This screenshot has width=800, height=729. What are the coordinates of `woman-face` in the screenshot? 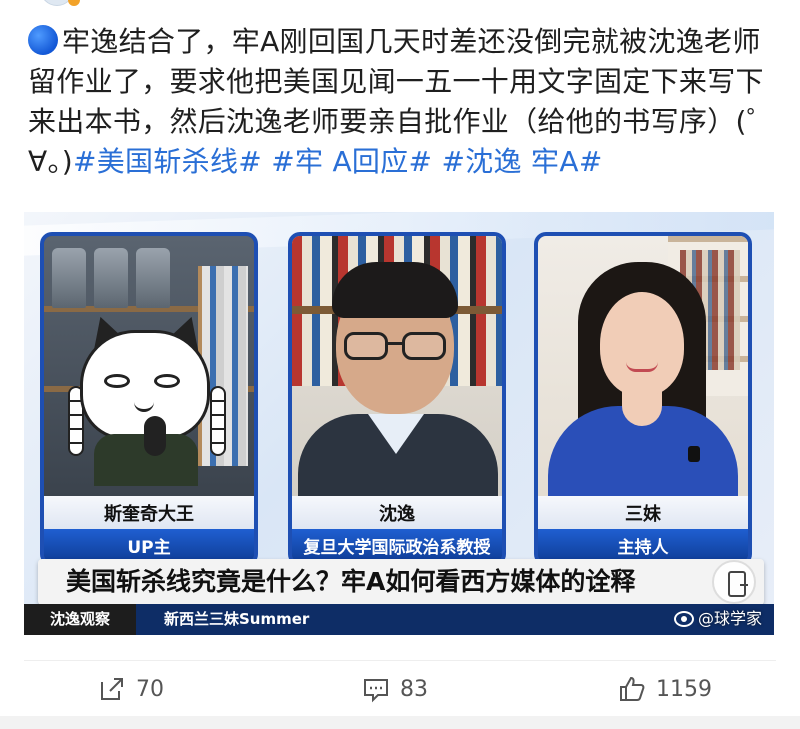 It's located at (642, 344).